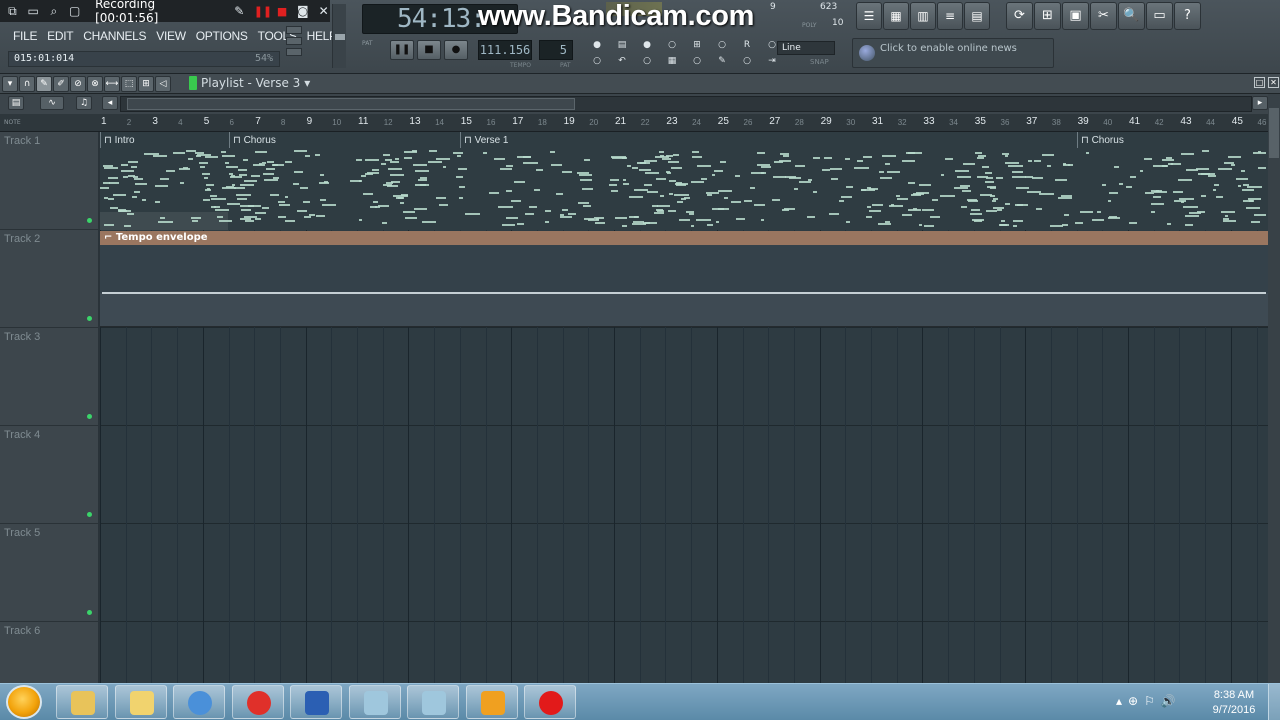 Image resolution: width=1280 pixels, height=720 pixels. Describe the element at coordinates (239, 11) in the screenshot. I see `pencil-icon: ✎` at that location.